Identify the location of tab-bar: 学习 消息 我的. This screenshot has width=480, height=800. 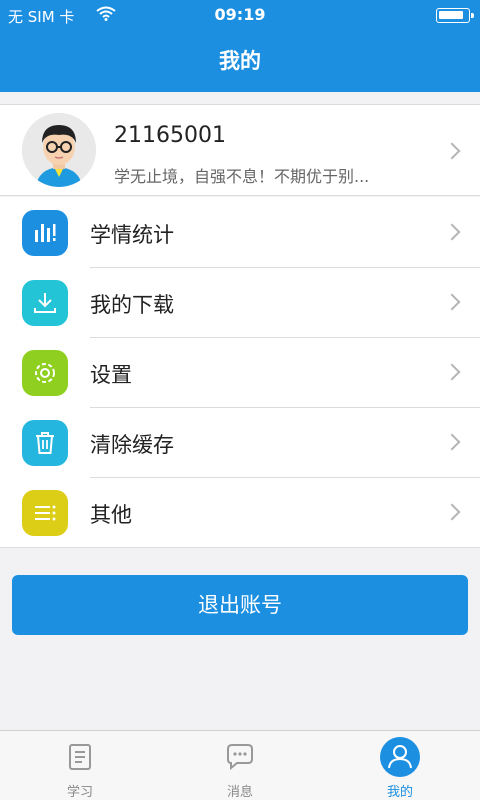
(240, 765).